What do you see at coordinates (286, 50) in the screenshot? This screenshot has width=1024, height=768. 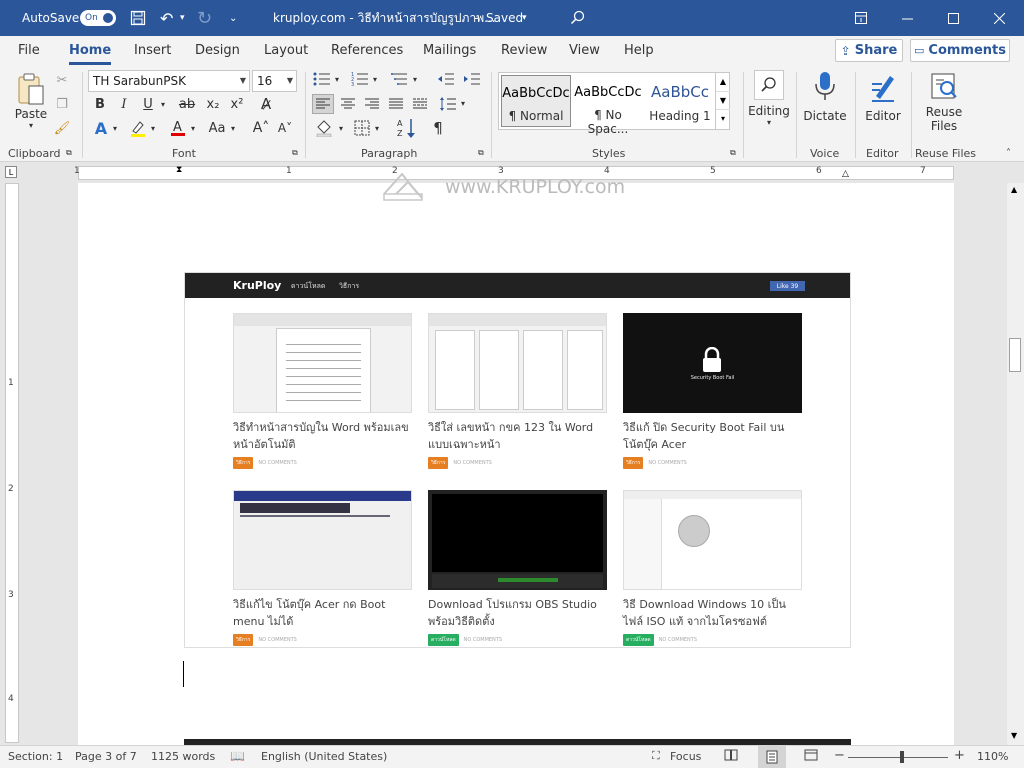 I see `tab-layout: Layout` at bounding box center [286, 50].